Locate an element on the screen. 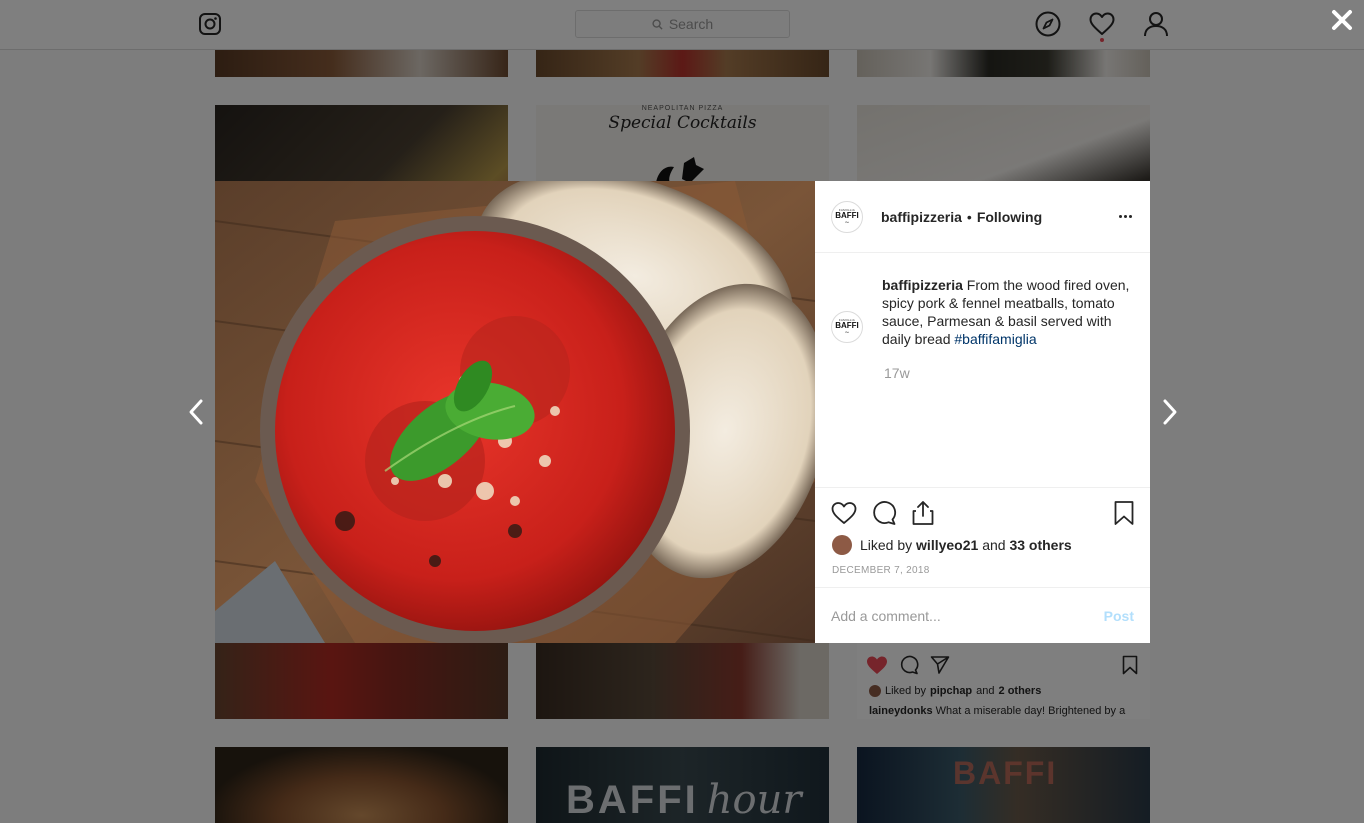  likes-prefix: Liked by is located at coordinates (886, 545).